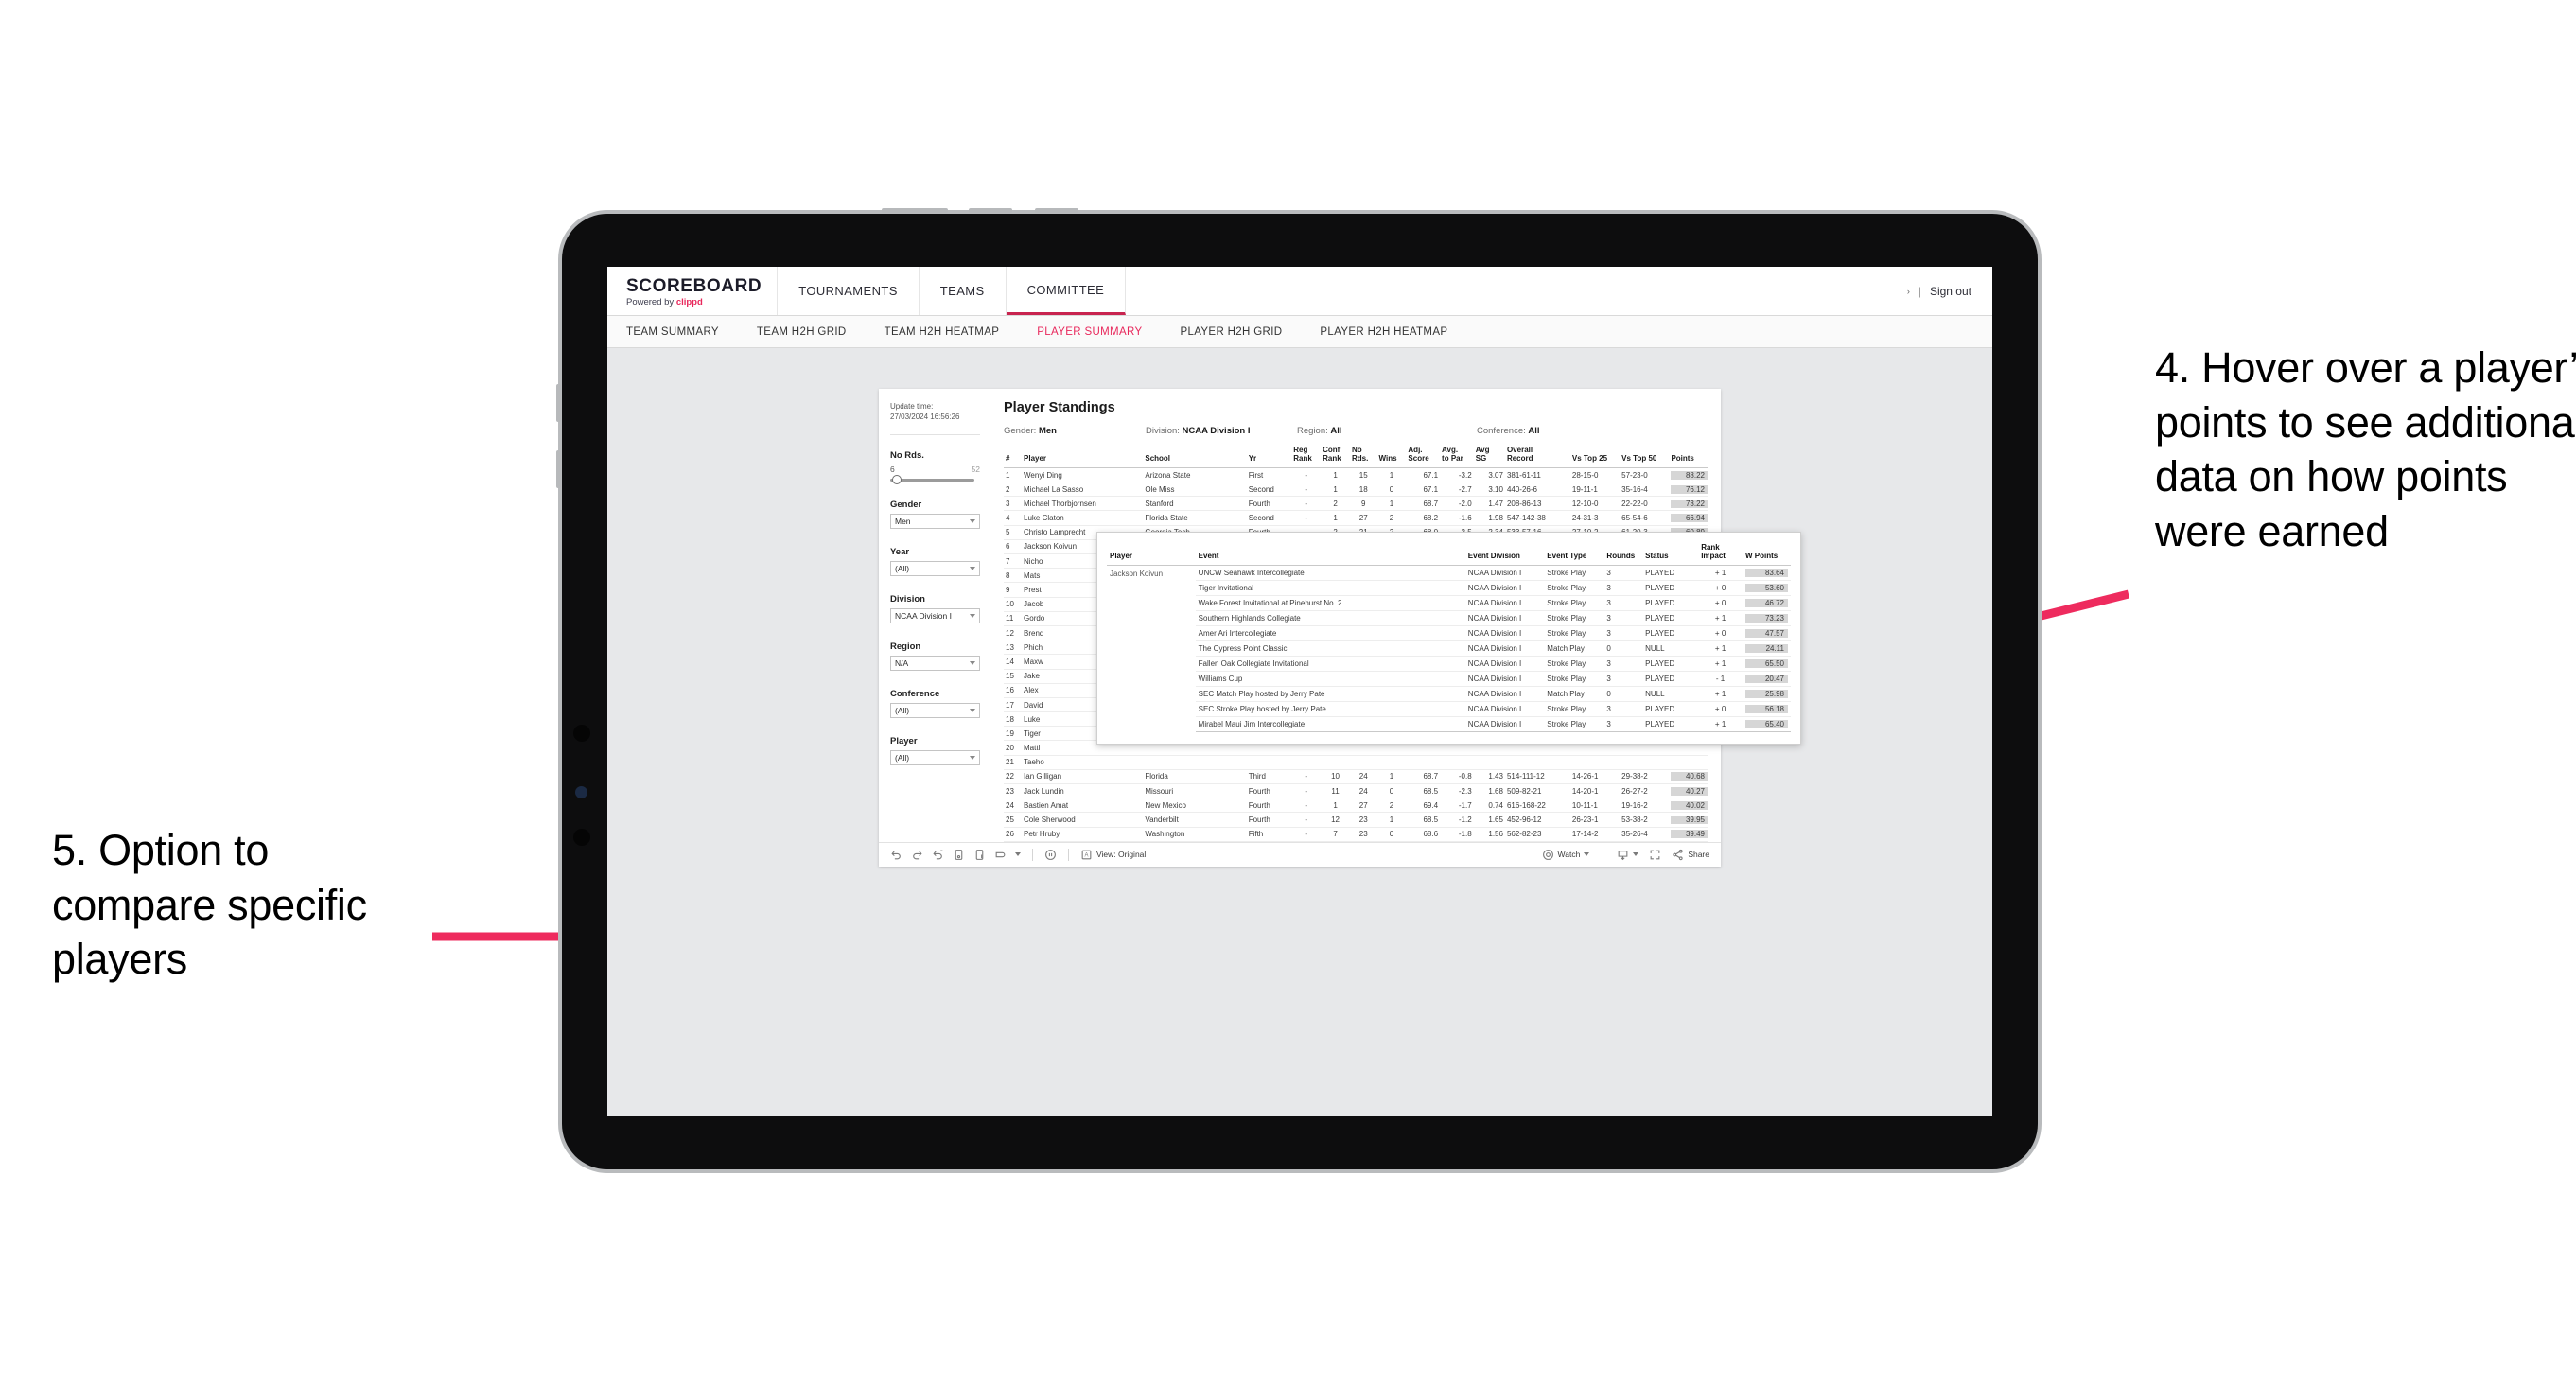 This screenshot has width=2576, height=1386. Describe the element at coordinates (558, 469) in the screenshot. I see `volume-button-down` at that location.